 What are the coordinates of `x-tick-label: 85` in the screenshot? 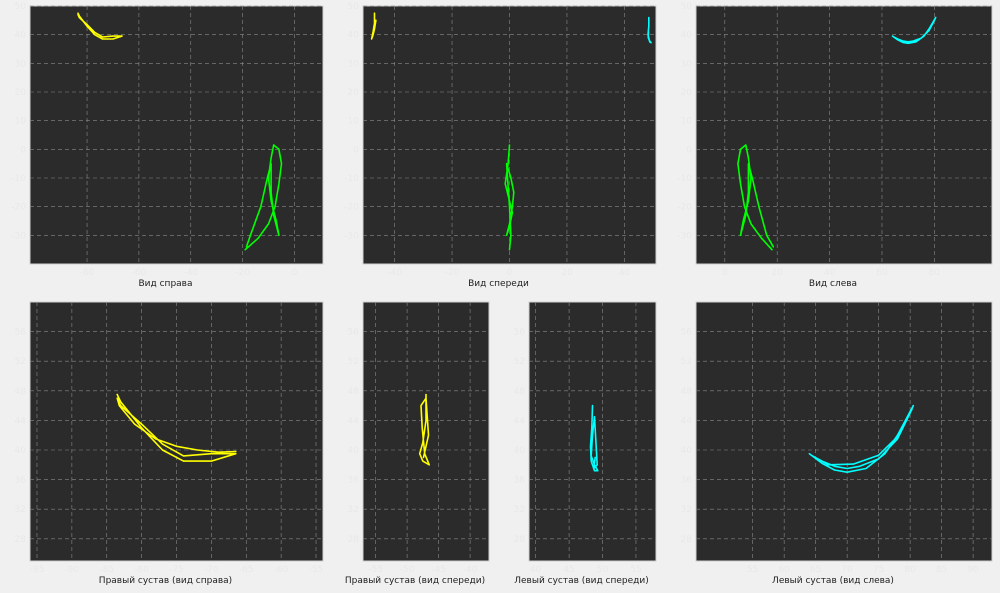 It's located at (941, 570).